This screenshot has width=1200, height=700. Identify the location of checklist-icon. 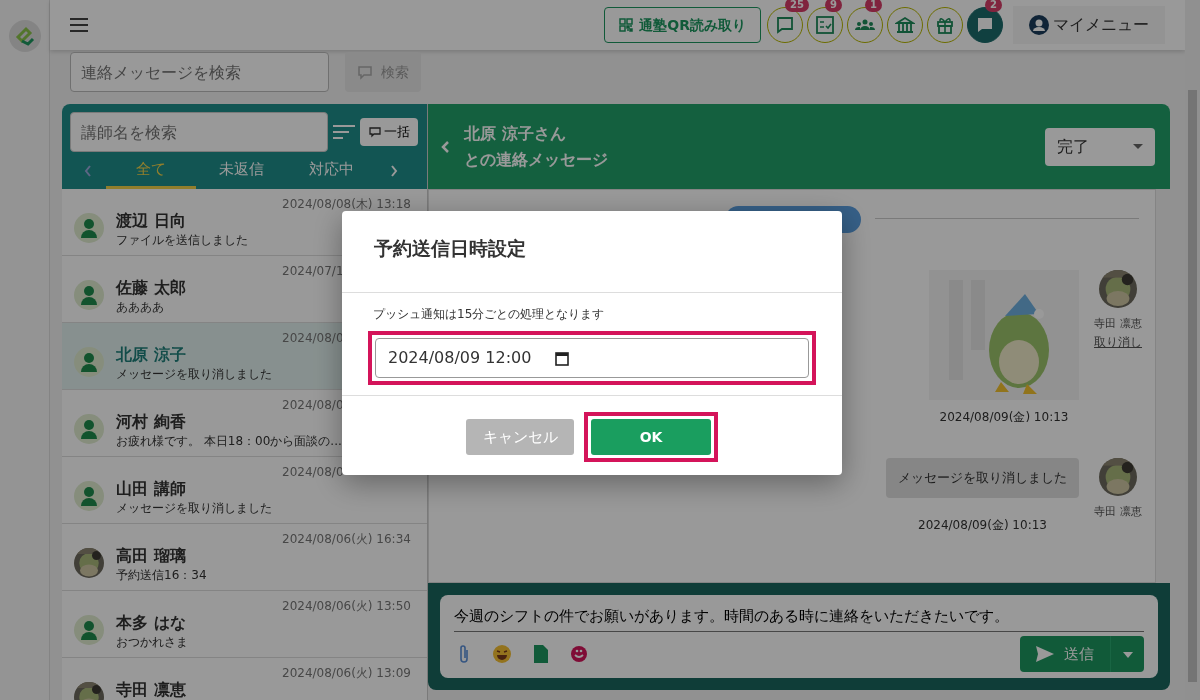
(825, 25).